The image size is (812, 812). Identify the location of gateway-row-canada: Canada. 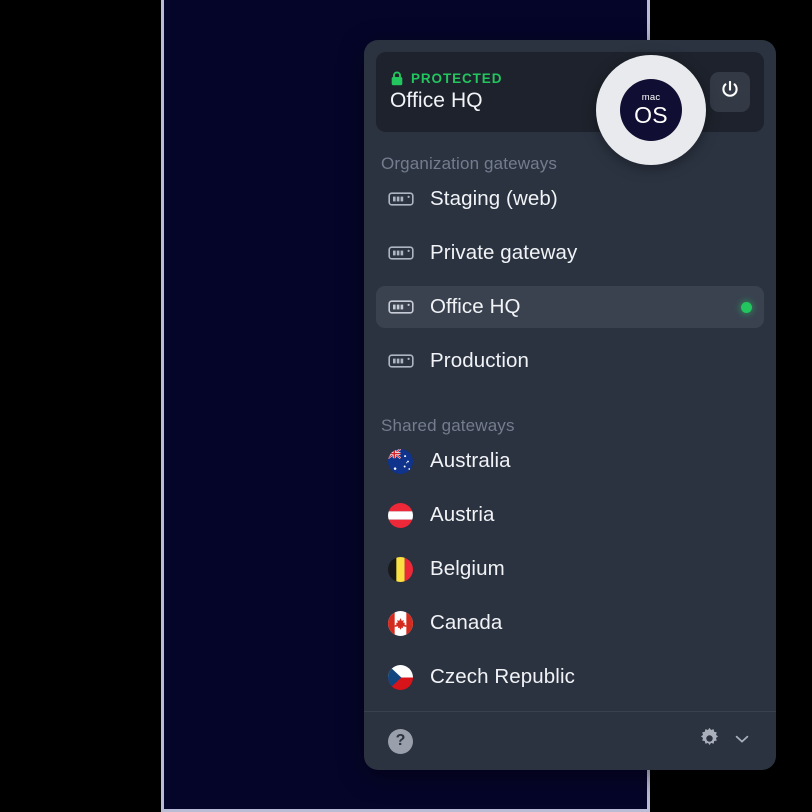
(570, 623).